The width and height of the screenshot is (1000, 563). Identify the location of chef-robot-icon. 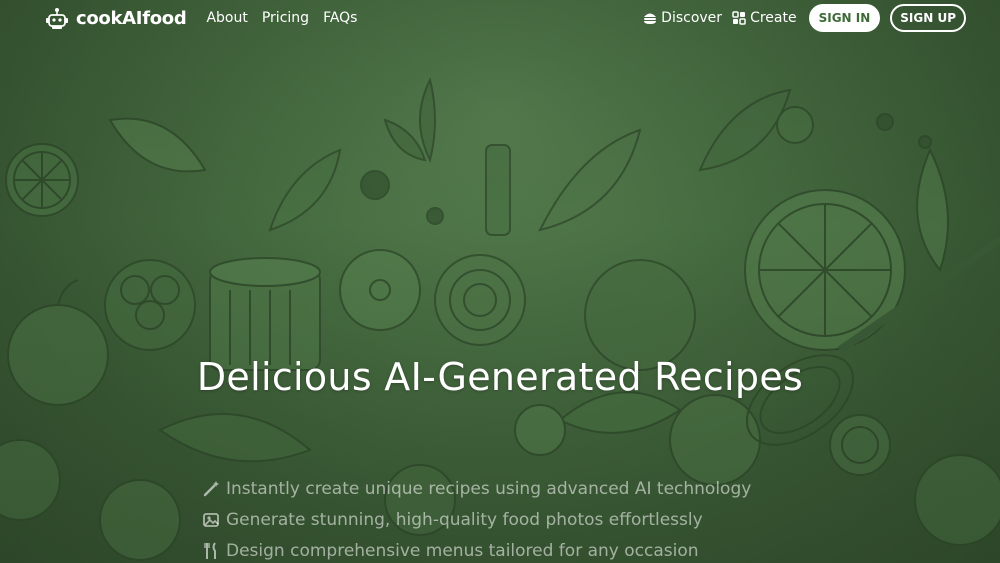
(57, 18).